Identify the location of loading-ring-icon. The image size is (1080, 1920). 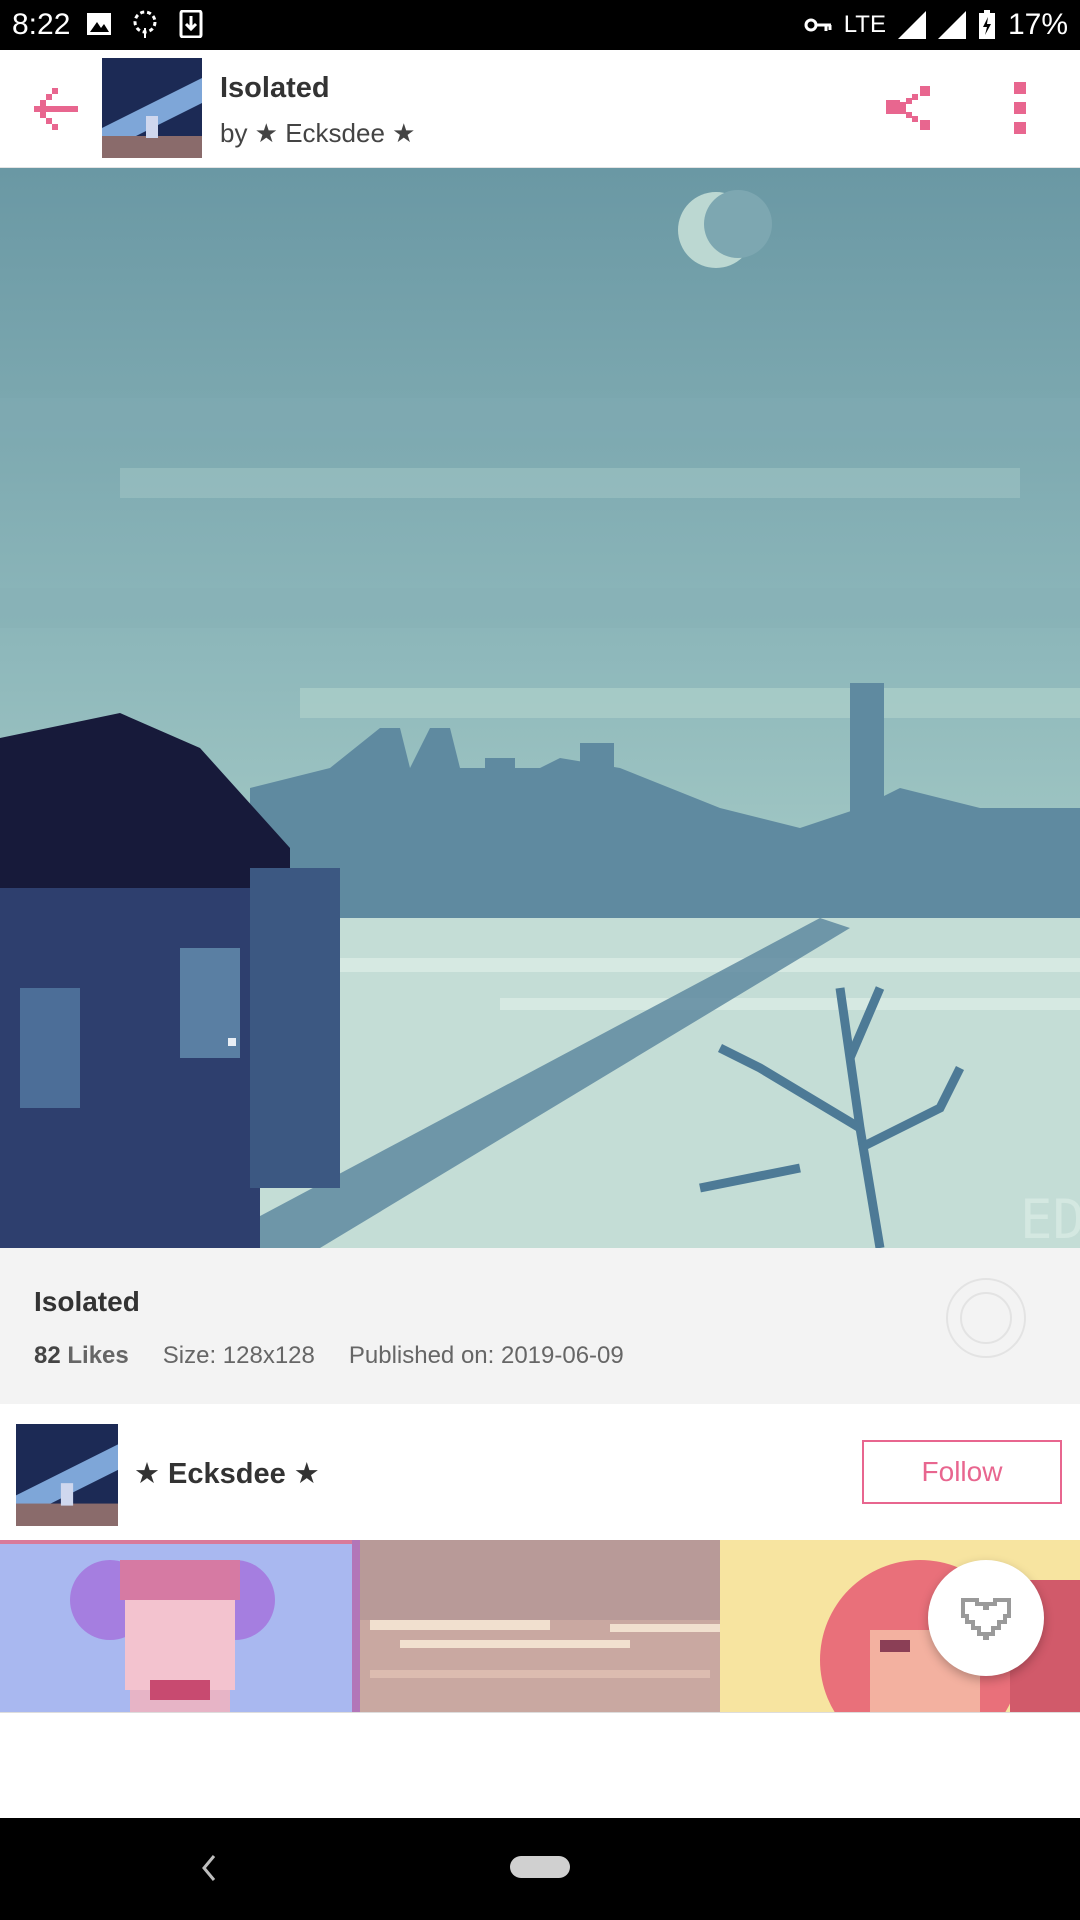
(986, 1318).